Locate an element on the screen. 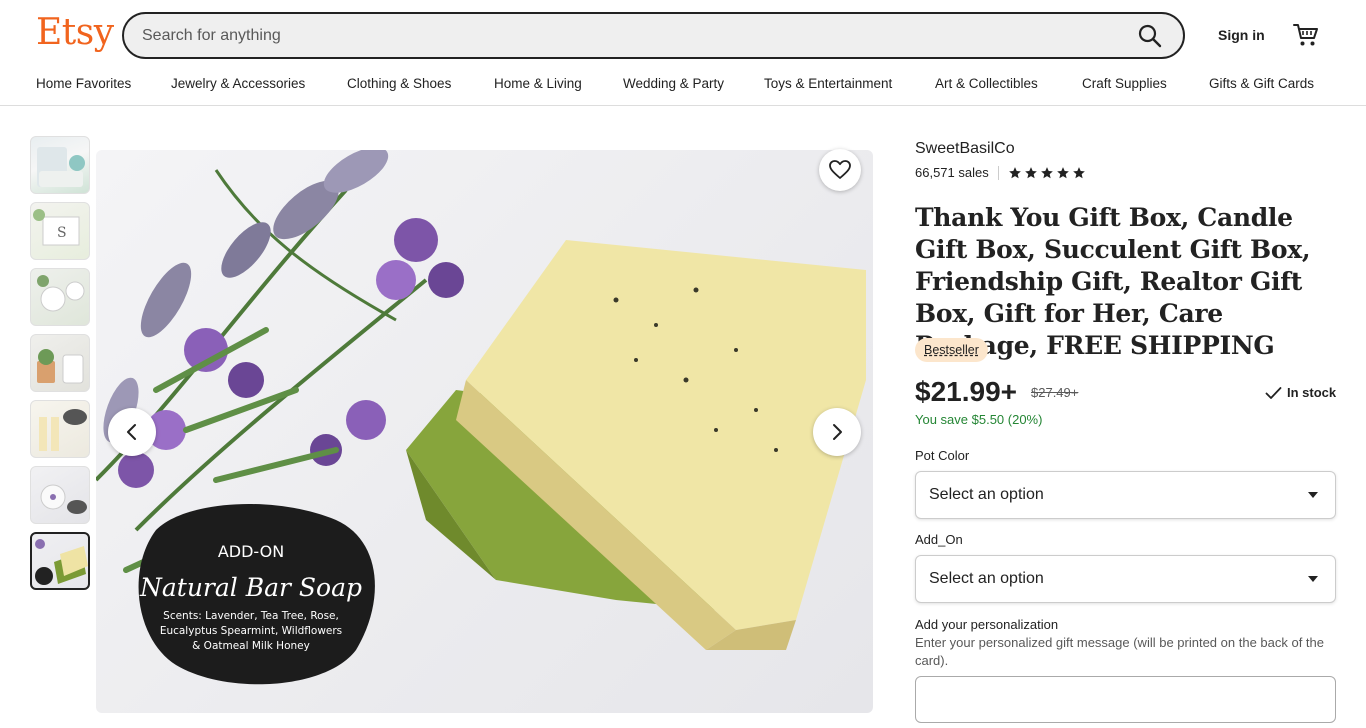 Image resolution: width=1366 pixels, height=728 pixels. bestseller-badge: Bestseller is located at coordinates (951, 350).